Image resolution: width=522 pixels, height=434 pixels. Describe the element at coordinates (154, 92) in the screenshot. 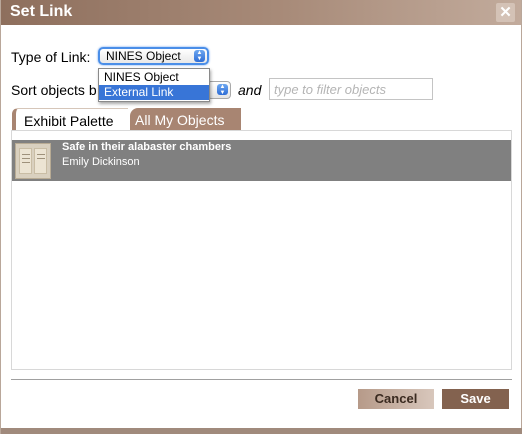

I see `dropdown-option-external-link: External Link` at that location.